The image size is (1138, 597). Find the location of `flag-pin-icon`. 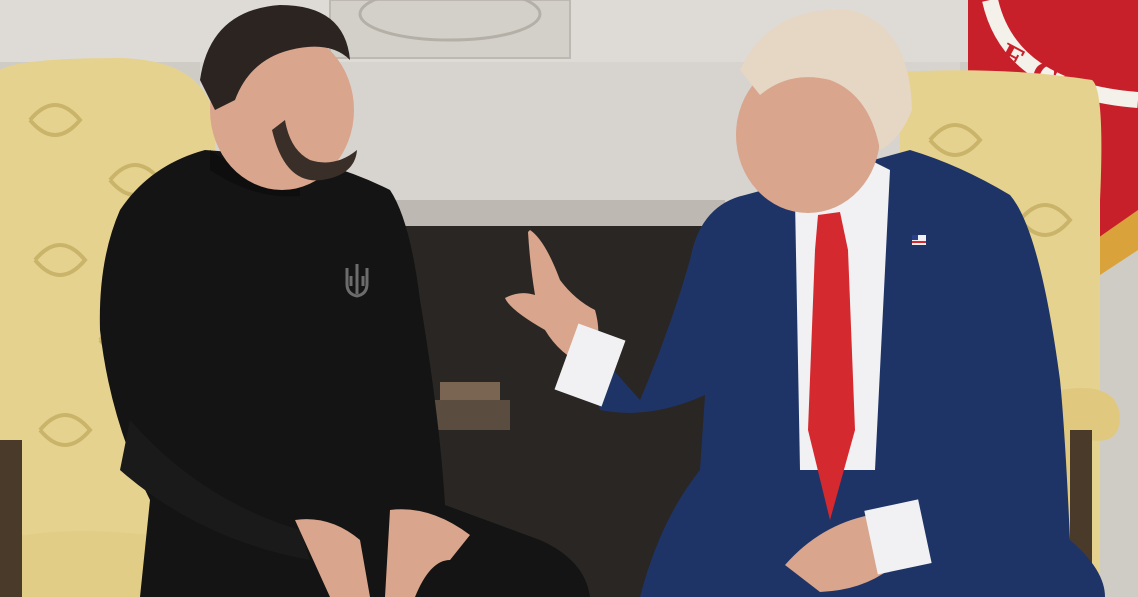

flag-pin-icon is located at coordinates (919, 240).